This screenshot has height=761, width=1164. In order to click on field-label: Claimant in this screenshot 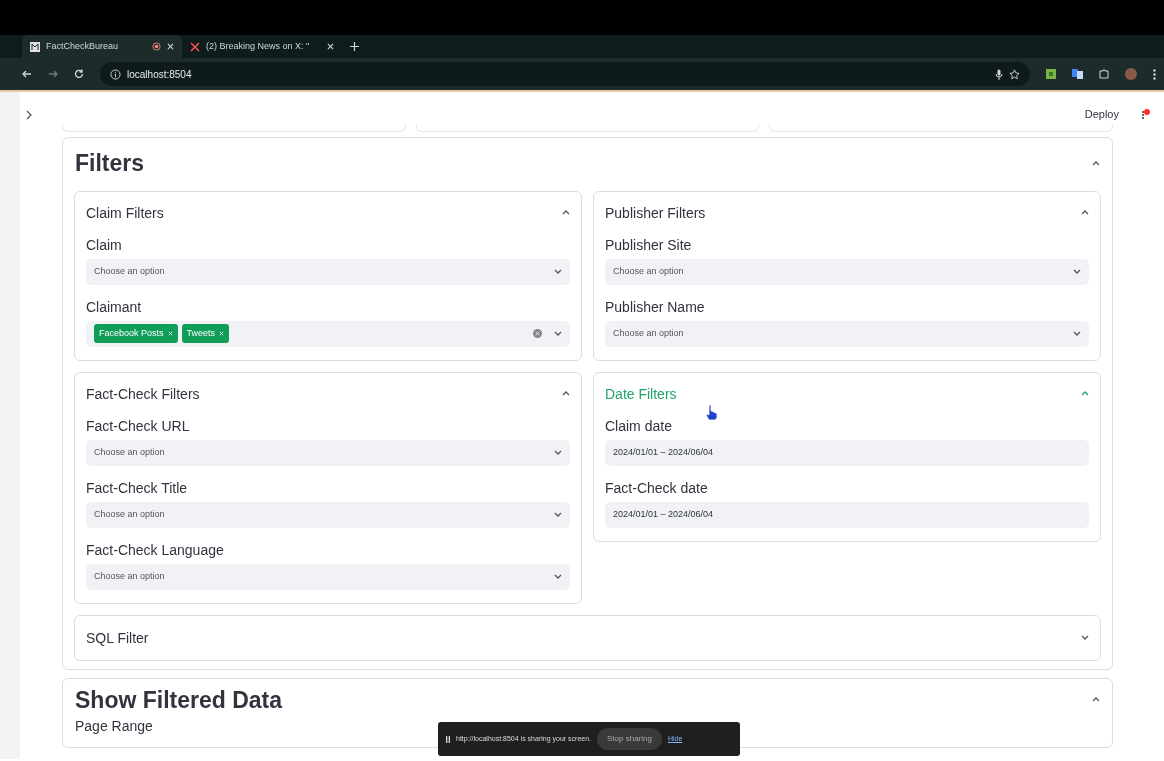, I will do `click(114, 306)`.